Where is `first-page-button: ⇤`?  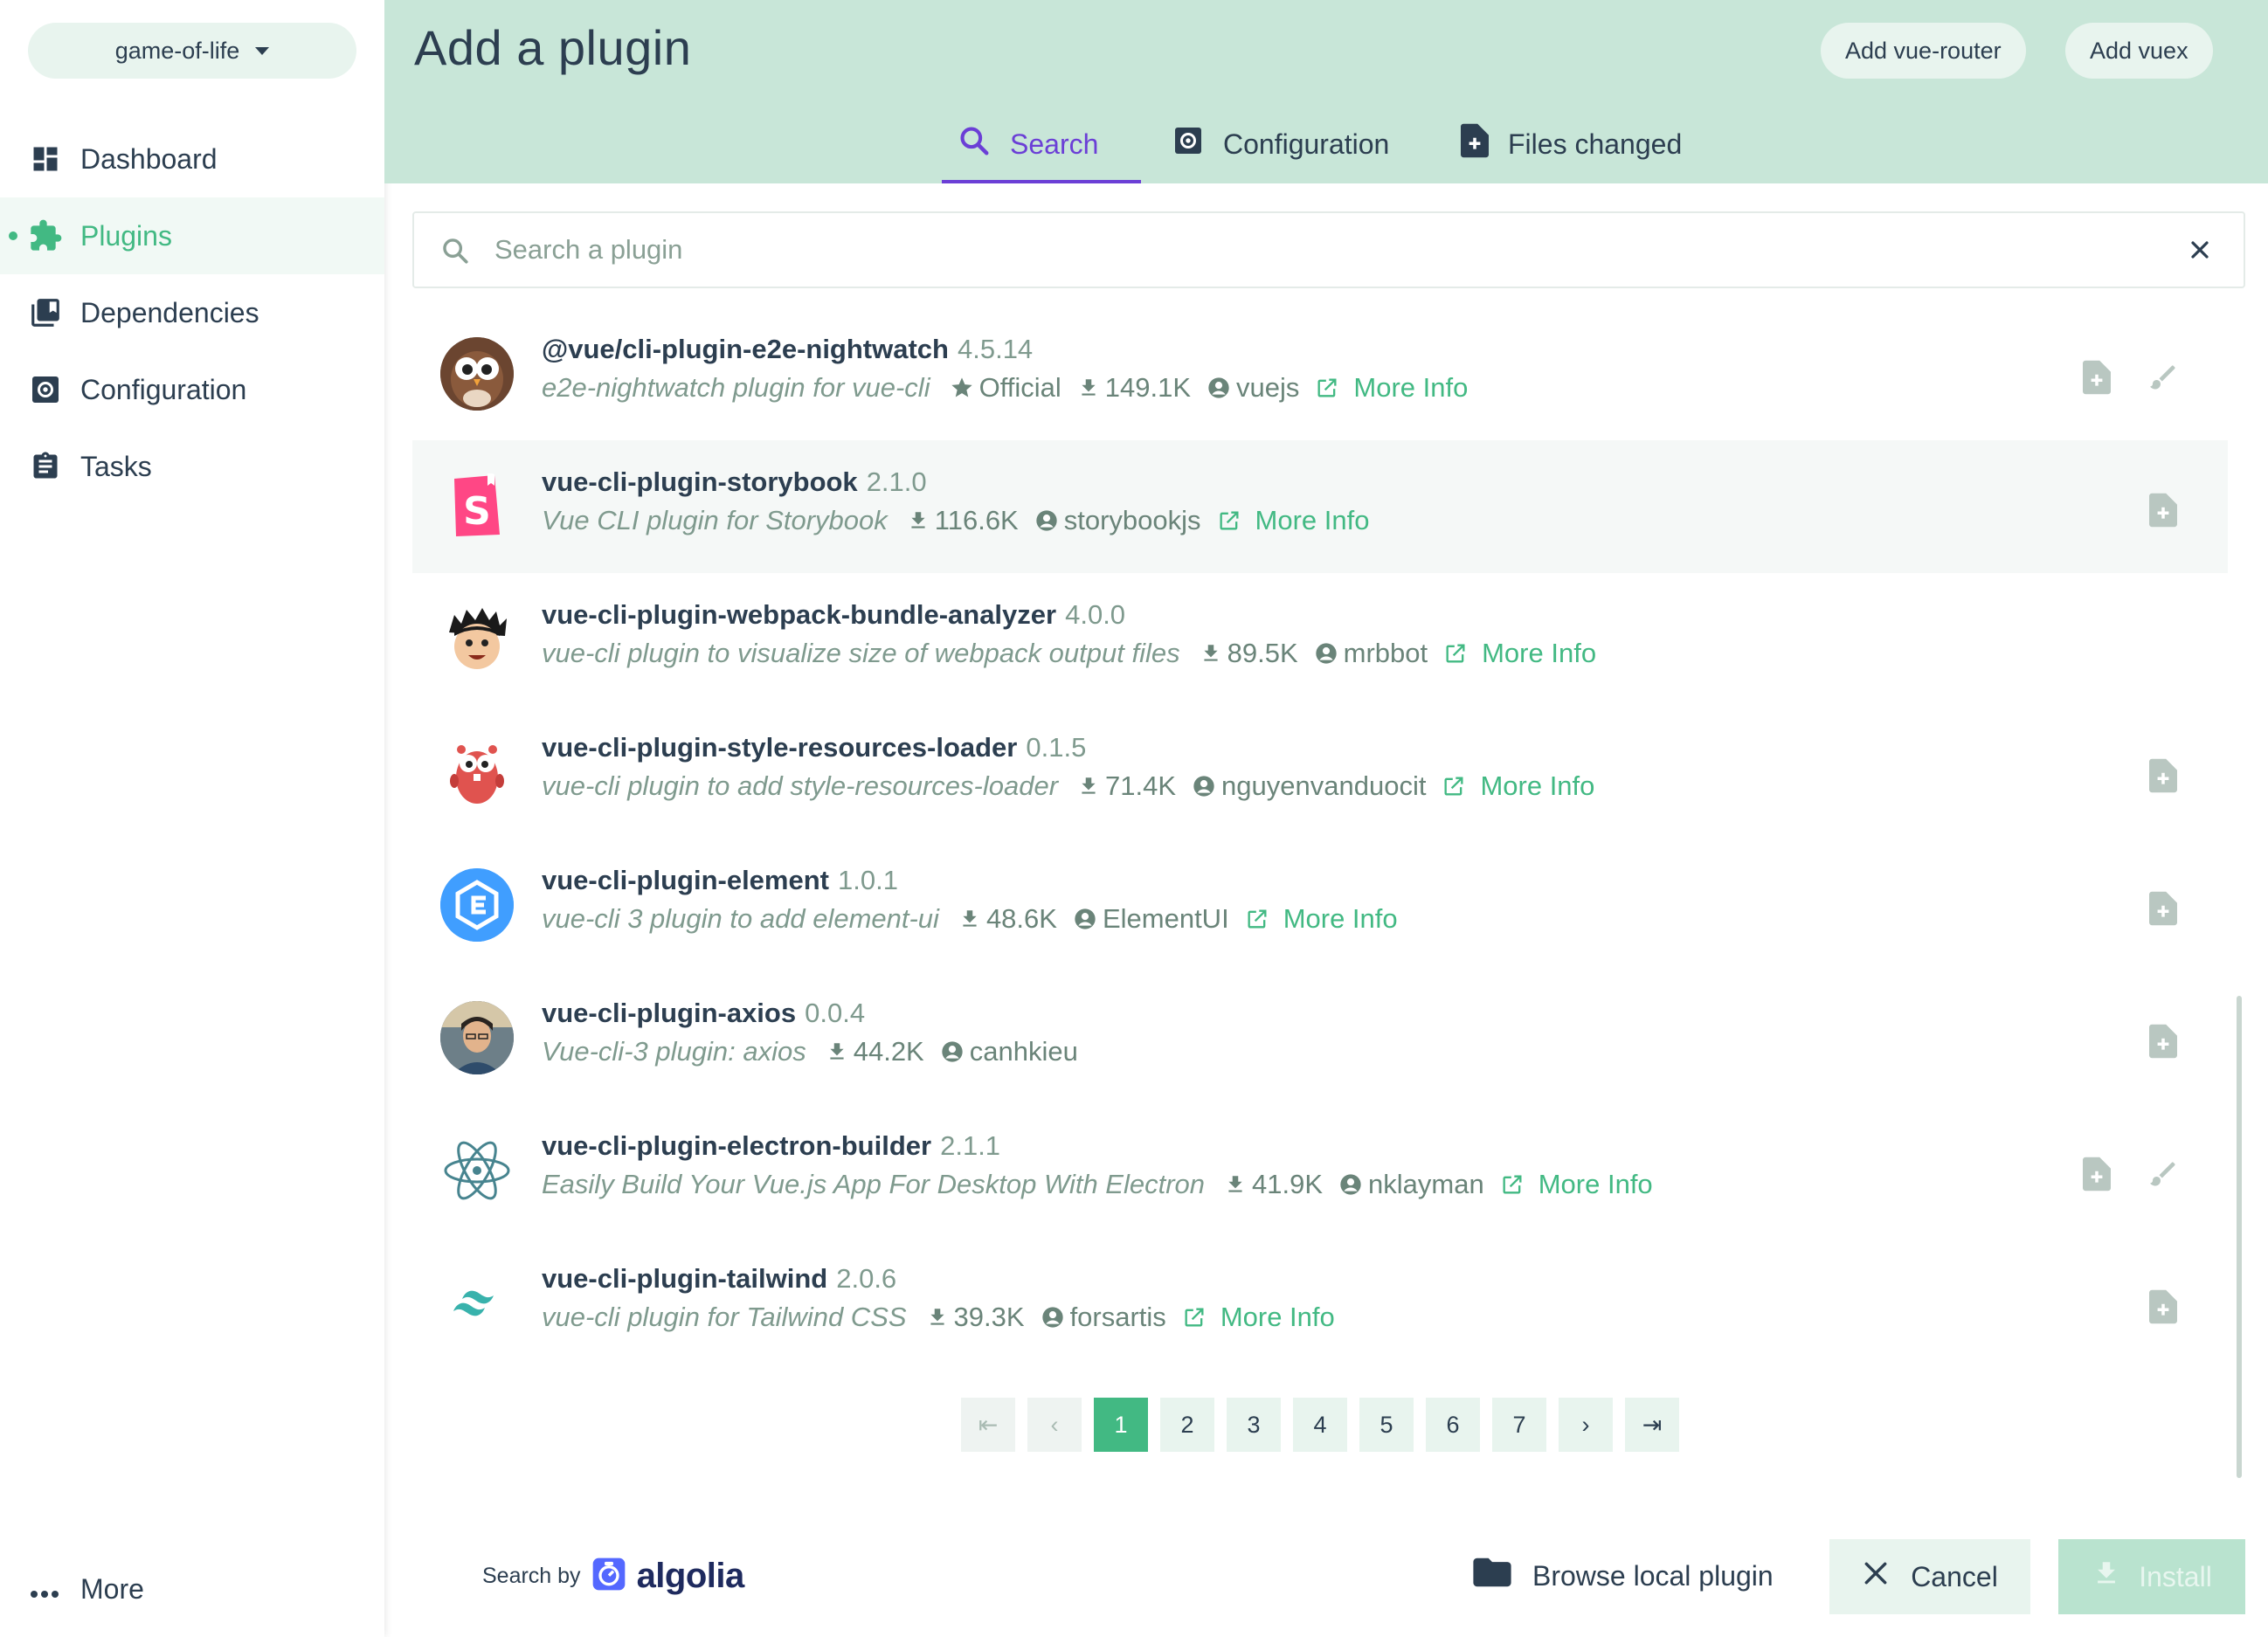
first-page-button: ⇤ is located at coordinates (988, 1425).